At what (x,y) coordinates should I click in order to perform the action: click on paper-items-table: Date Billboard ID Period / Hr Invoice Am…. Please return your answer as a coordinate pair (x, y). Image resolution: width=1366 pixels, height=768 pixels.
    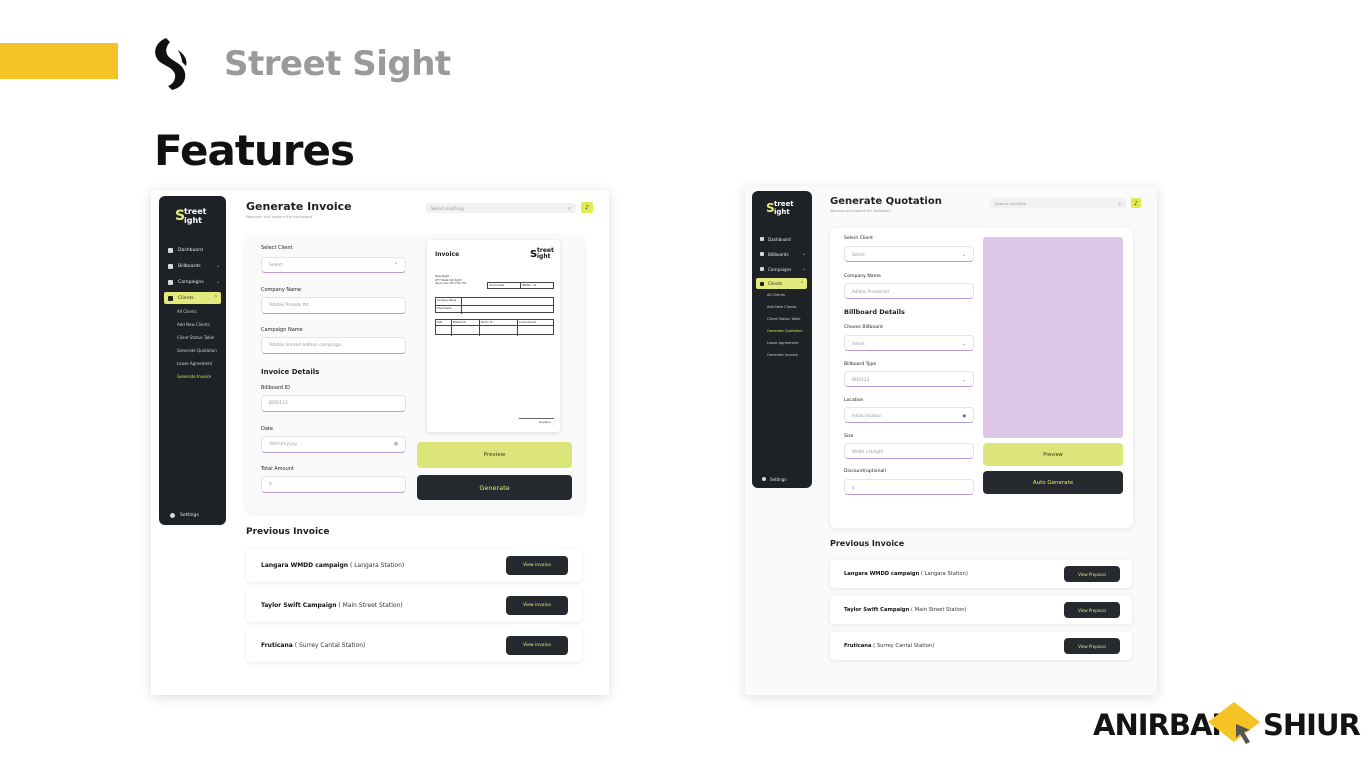
    Looking at the image, I should click on (494, 327).